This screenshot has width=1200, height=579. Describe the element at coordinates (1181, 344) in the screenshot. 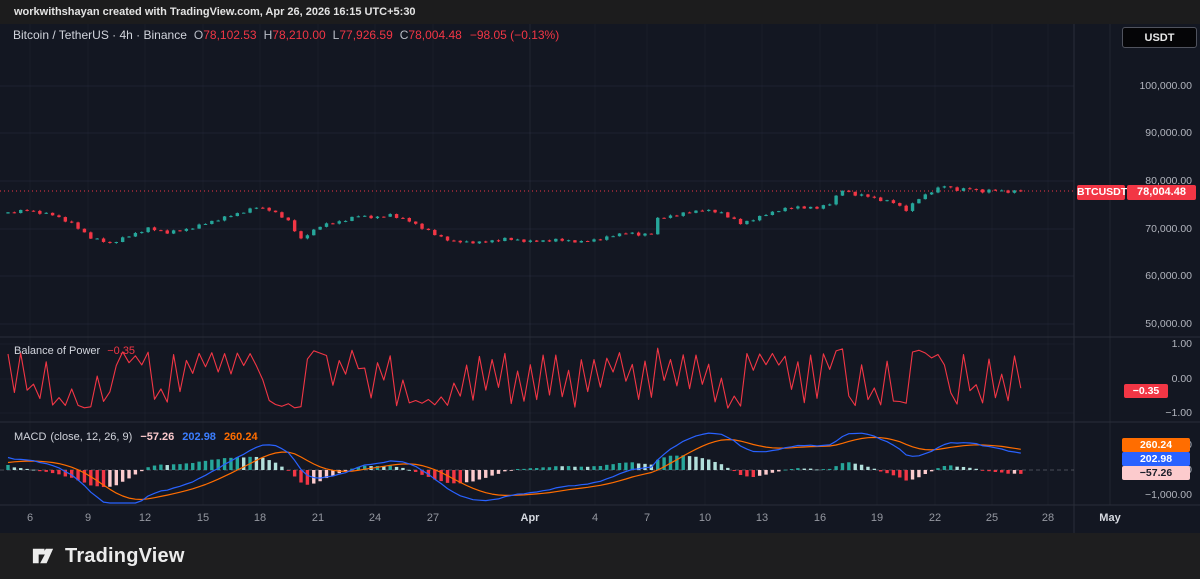

I see `bop-tick-label: 1.00` at that location.